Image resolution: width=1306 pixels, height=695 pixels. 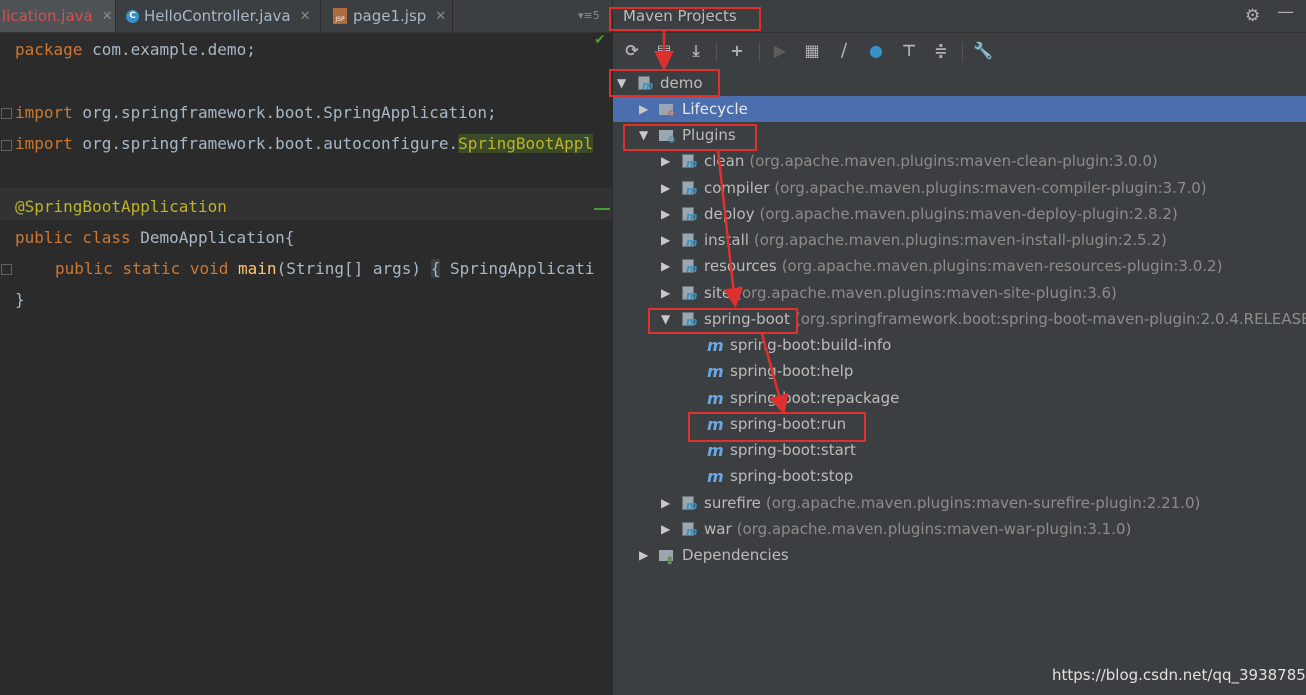 What do you see at coordinates (696, 51) in the screenshot?
I see `download-icon: ⤓` at bounding box center [696, 51].